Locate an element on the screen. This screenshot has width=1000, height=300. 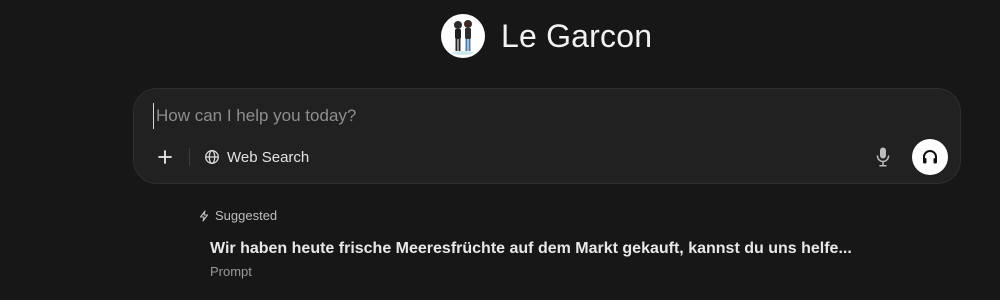
dictate-button is located at coordinates (883, 157).